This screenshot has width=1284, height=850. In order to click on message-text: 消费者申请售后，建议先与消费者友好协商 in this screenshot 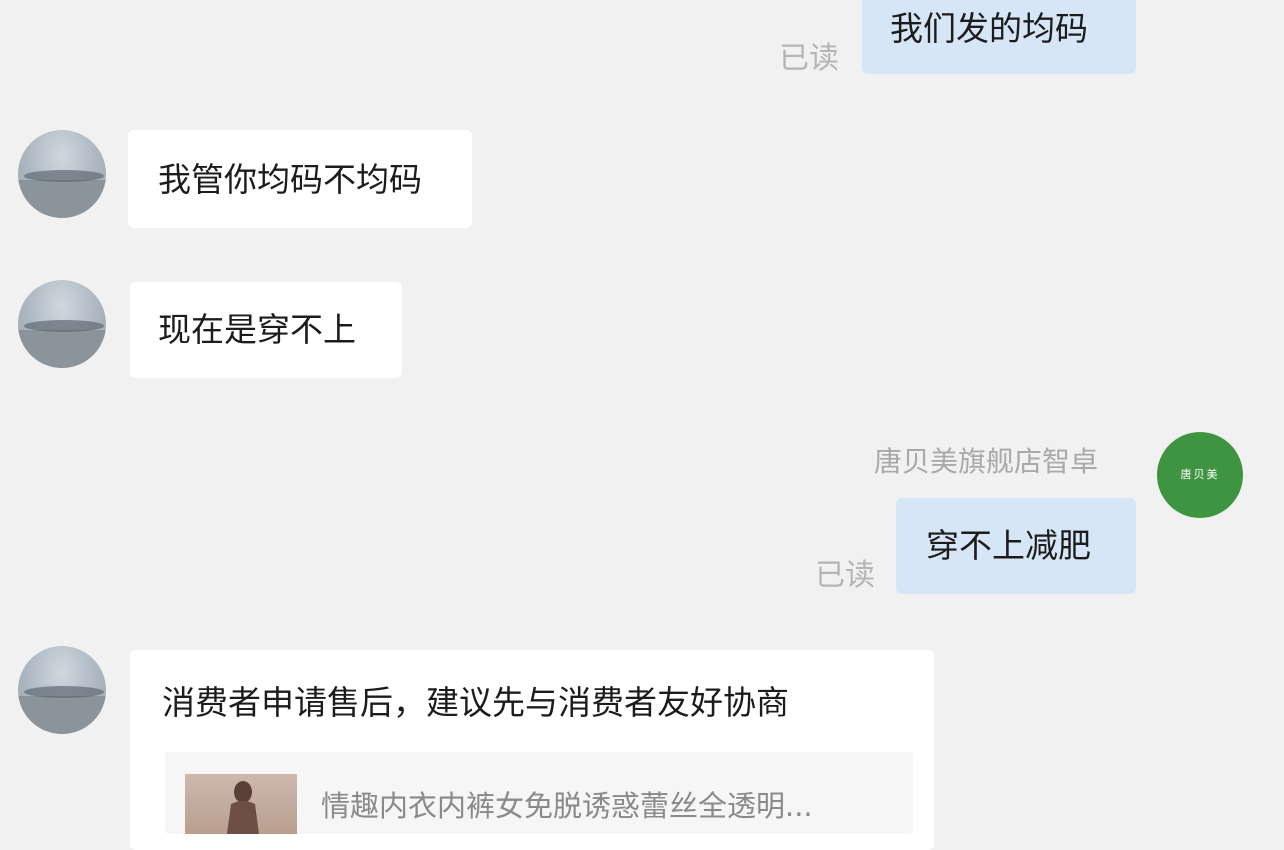, I will do `click(475, 702)`.